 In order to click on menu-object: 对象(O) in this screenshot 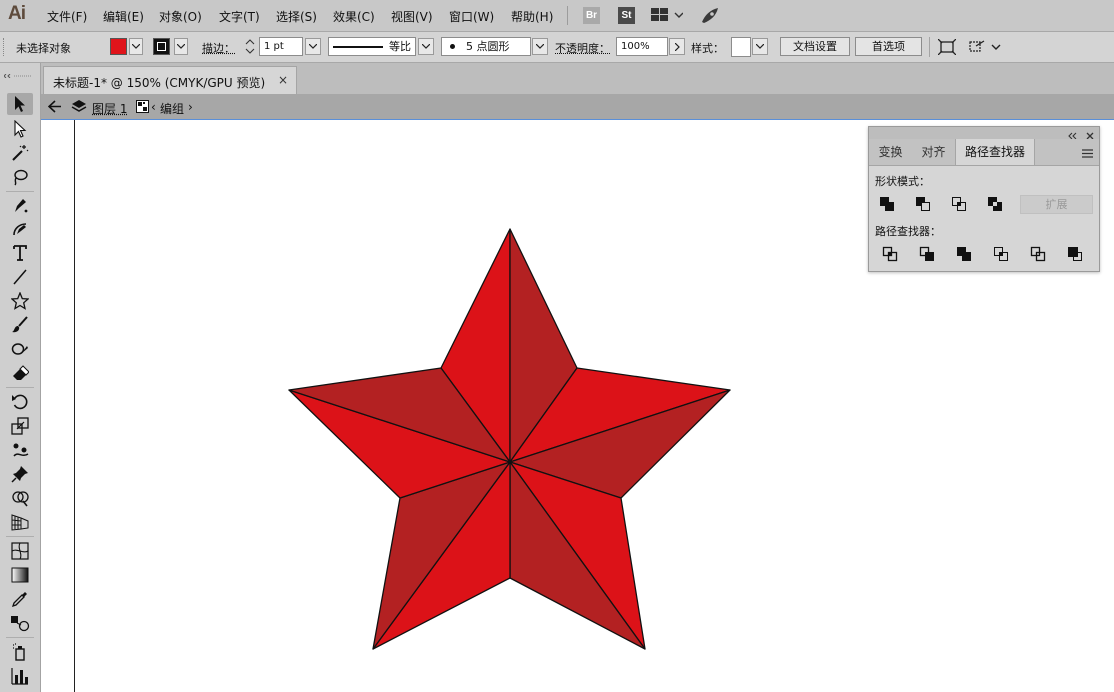, I will do `click(180, 16)`.